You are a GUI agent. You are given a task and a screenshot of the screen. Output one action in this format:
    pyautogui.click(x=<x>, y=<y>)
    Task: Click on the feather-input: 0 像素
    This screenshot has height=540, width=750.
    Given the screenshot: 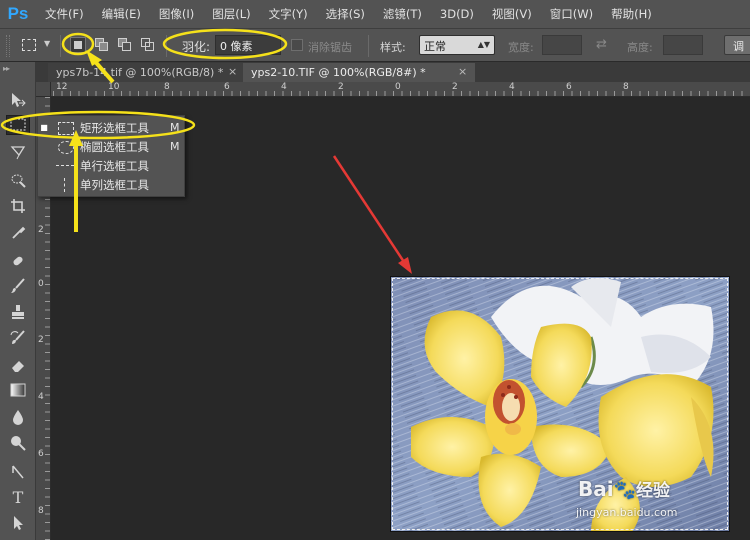 What is the action you would take?
    pyautogui.click(x=248, y=45)
    